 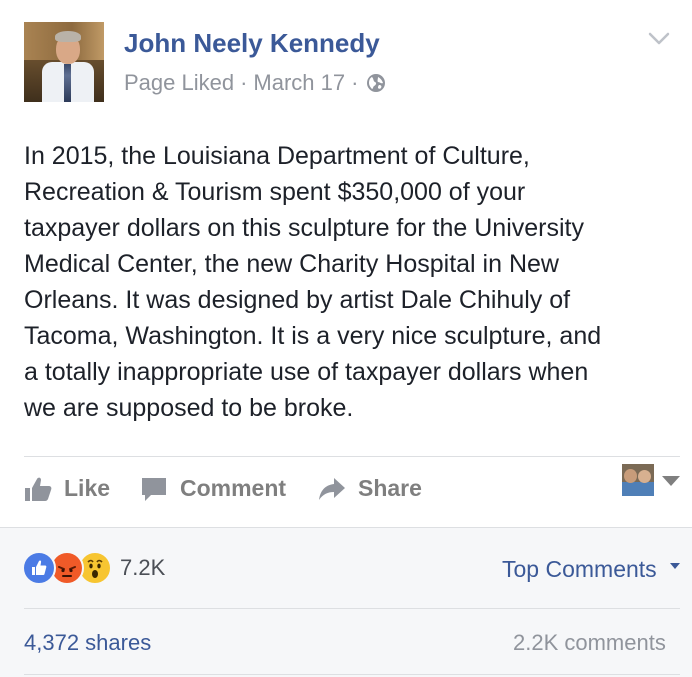 What do you see at coordinates (154, 489) in the screenshot?
I see `comment-icon` at bounding box center [154, 489].